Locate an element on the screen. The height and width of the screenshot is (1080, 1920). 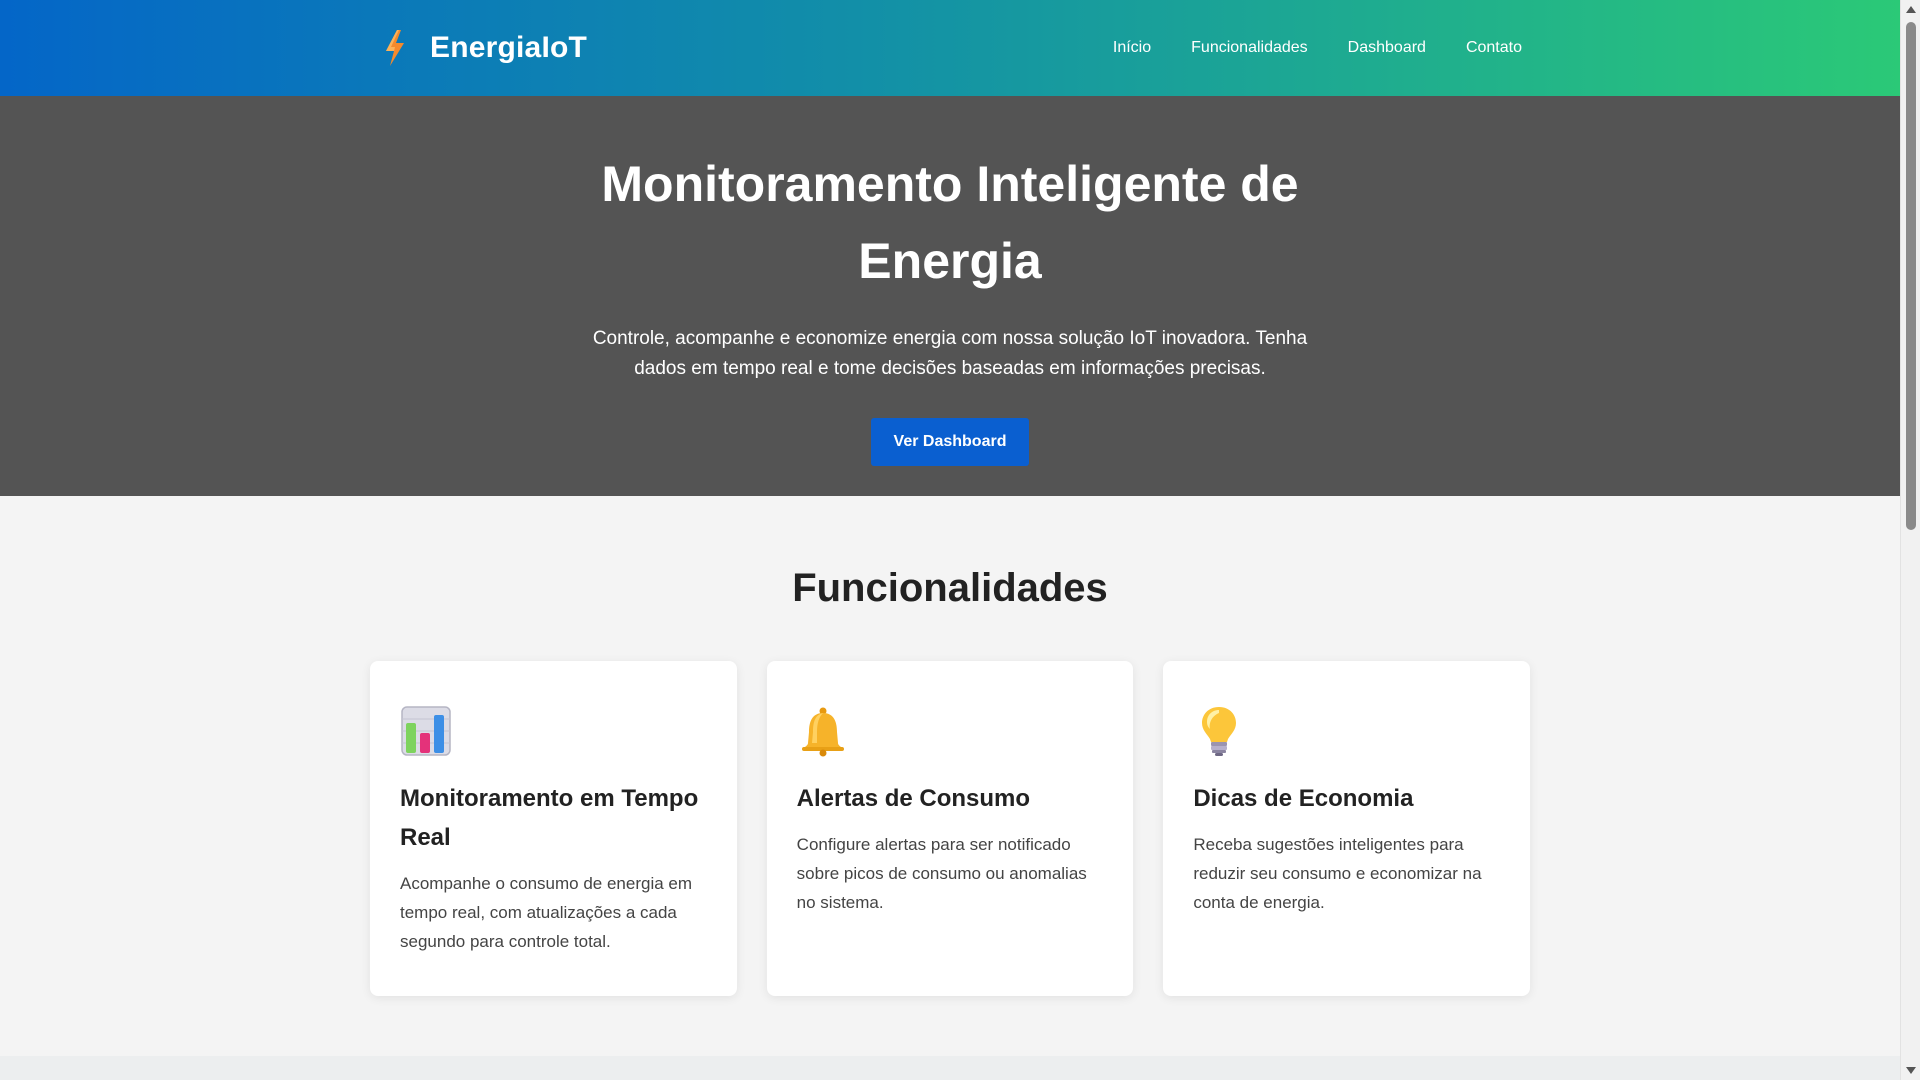
nav-link-contato: Contato is located at coordinates (1494, 48).